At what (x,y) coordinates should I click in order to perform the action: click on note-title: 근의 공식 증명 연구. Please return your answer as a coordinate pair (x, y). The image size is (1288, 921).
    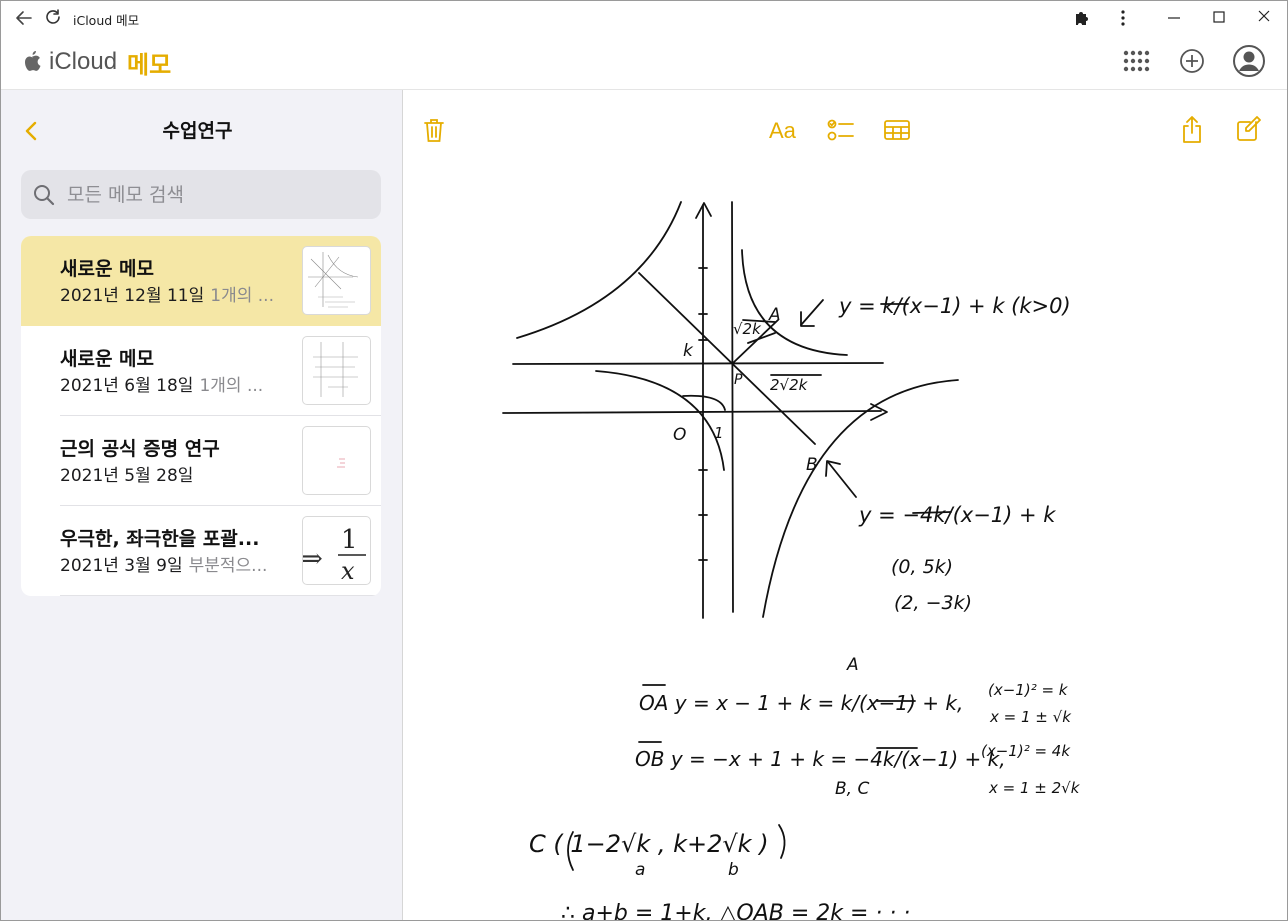
    Looking at the image, I should click on (140, 449).